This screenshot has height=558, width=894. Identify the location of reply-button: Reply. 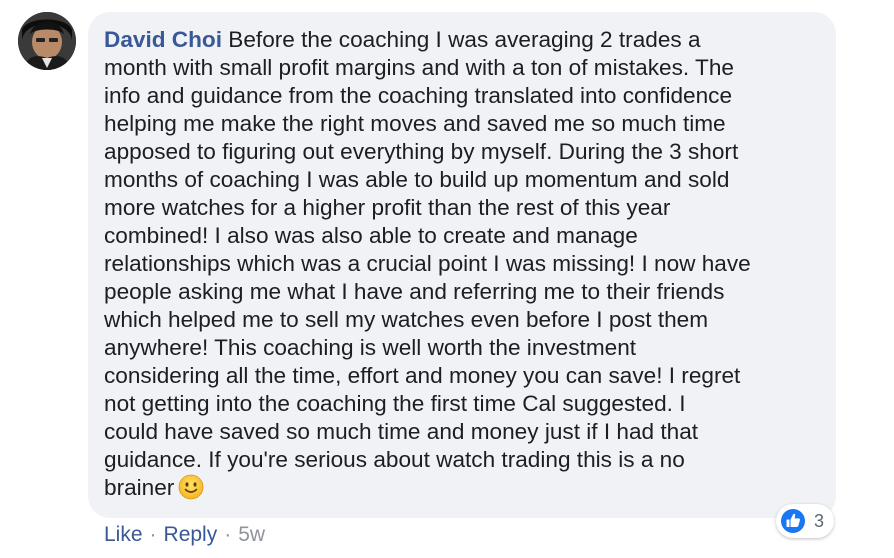
(191, 535).